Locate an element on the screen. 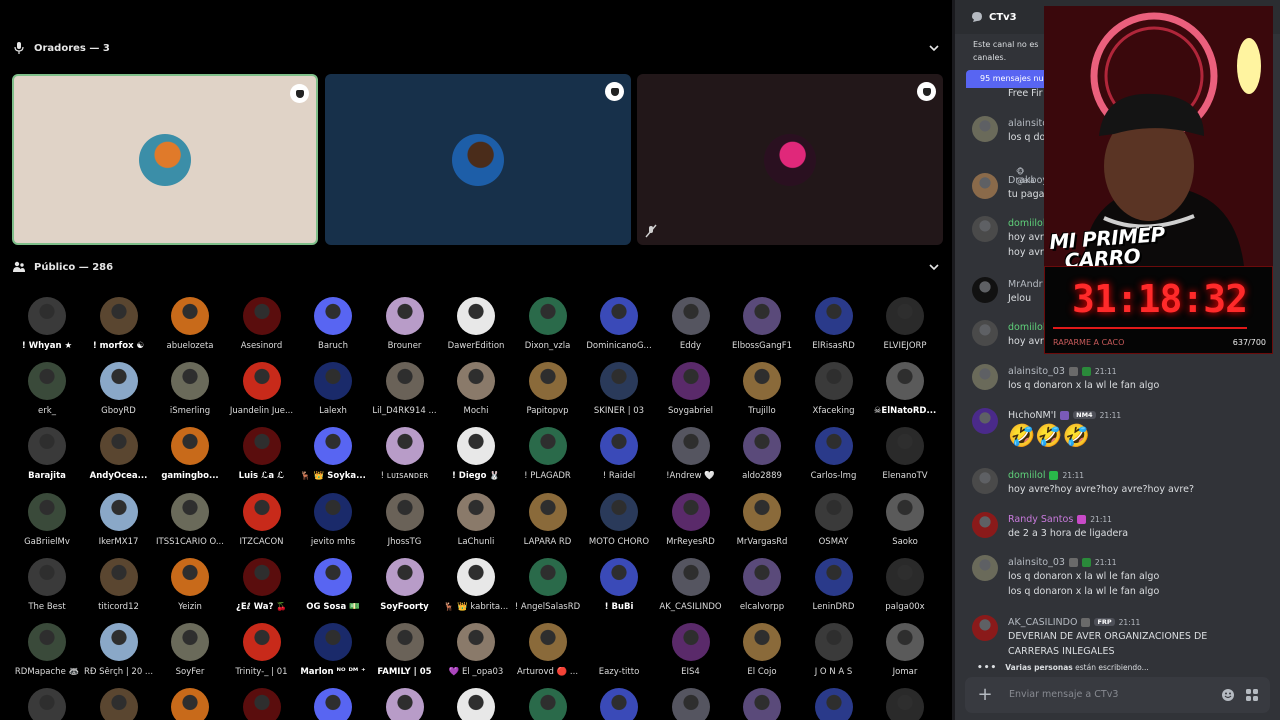  audience-member: ElbossGangF1 is located at coordinates (762, 324).